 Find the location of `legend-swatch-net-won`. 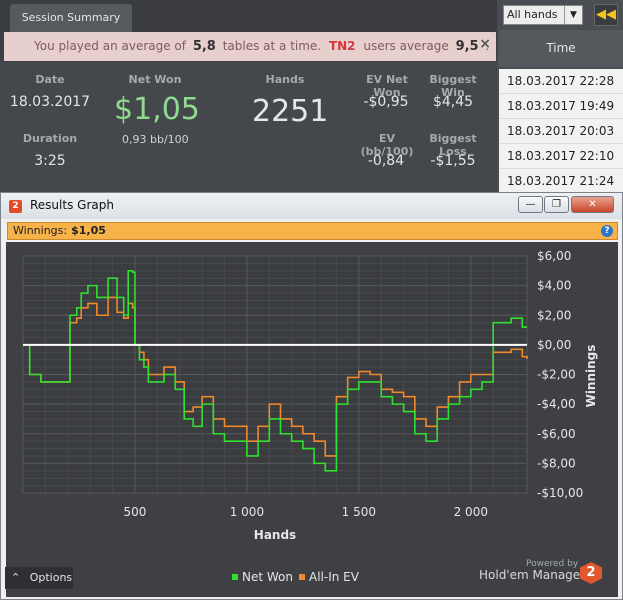

legend-swatch-net-won is located at coordinates (235, 577).